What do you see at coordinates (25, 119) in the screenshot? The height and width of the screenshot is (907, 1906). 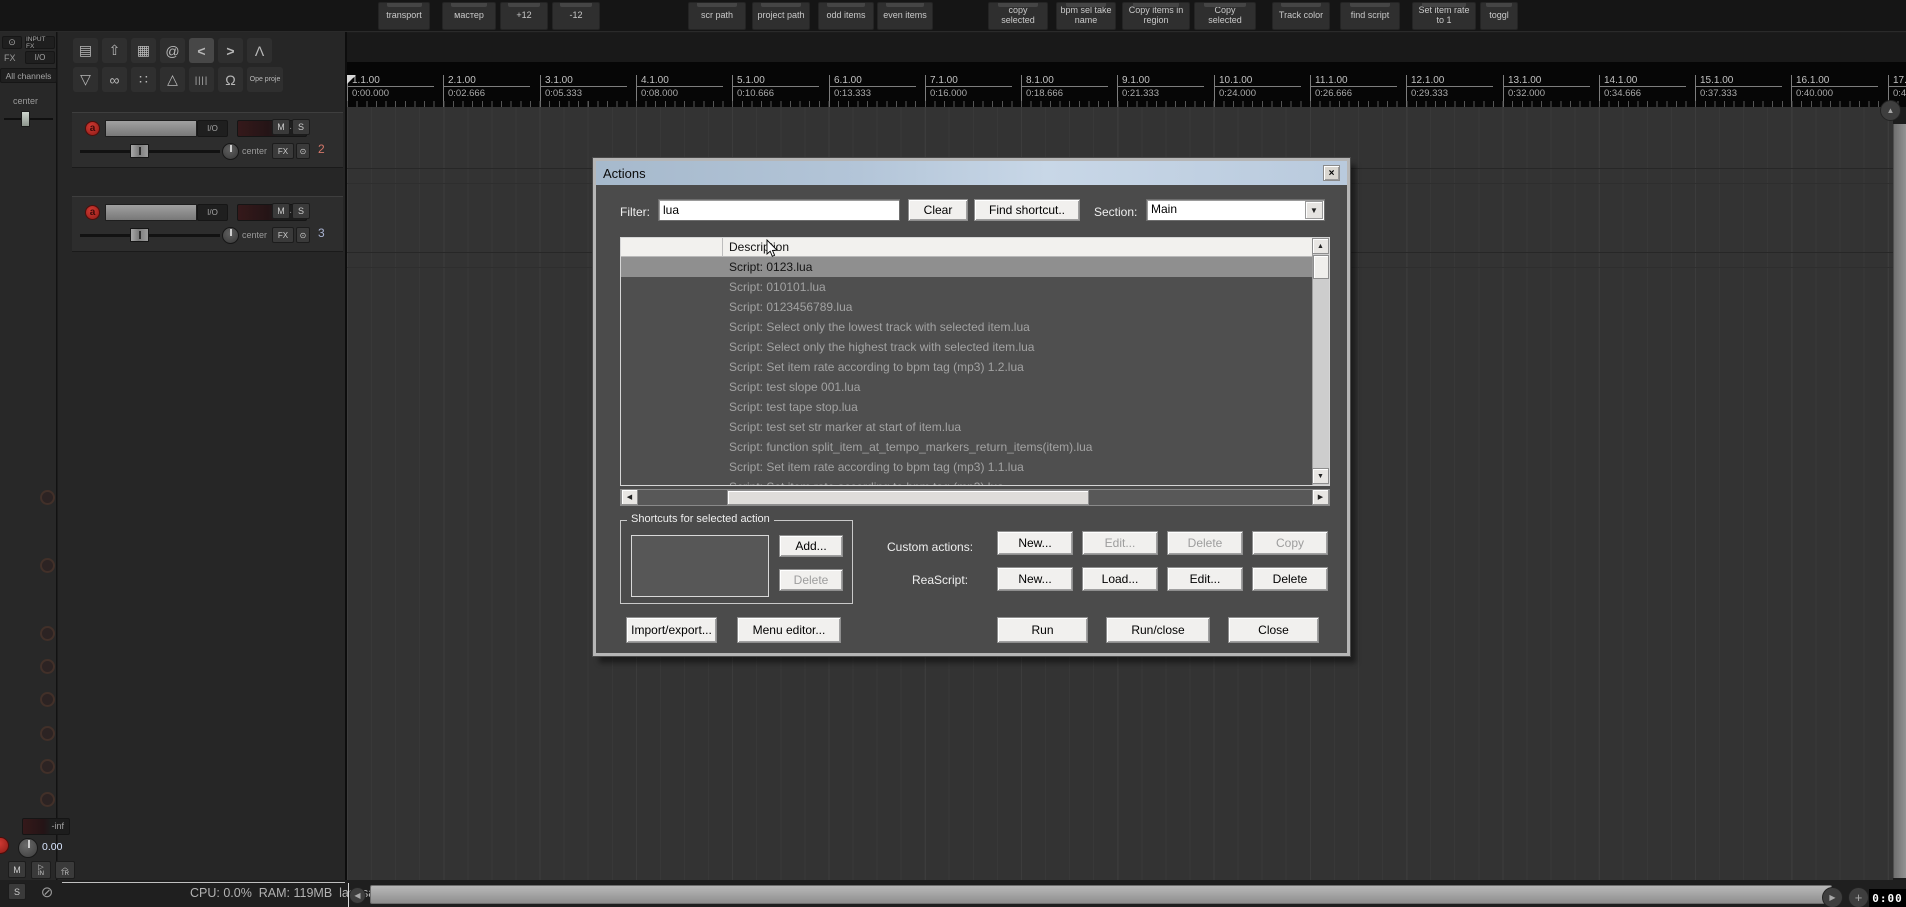 I see `master-pan-handle` at bounding box center [25, 119].